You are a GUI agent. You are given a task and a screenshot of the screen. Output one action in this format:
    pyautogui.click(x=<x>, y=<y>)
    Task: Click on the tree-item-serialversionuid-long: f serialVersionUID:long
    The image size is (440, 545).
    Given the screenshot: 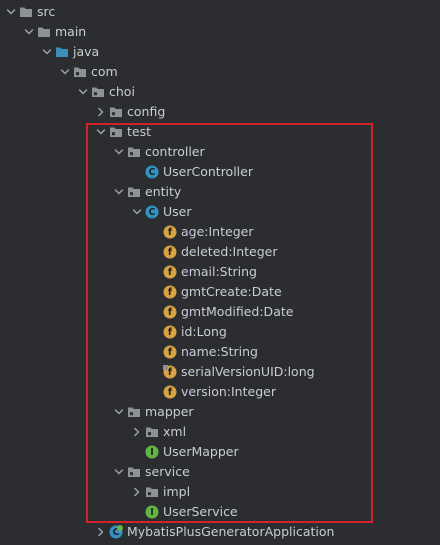 What is the action you would take?
    pyautogui.click(x=220, y=372)
    